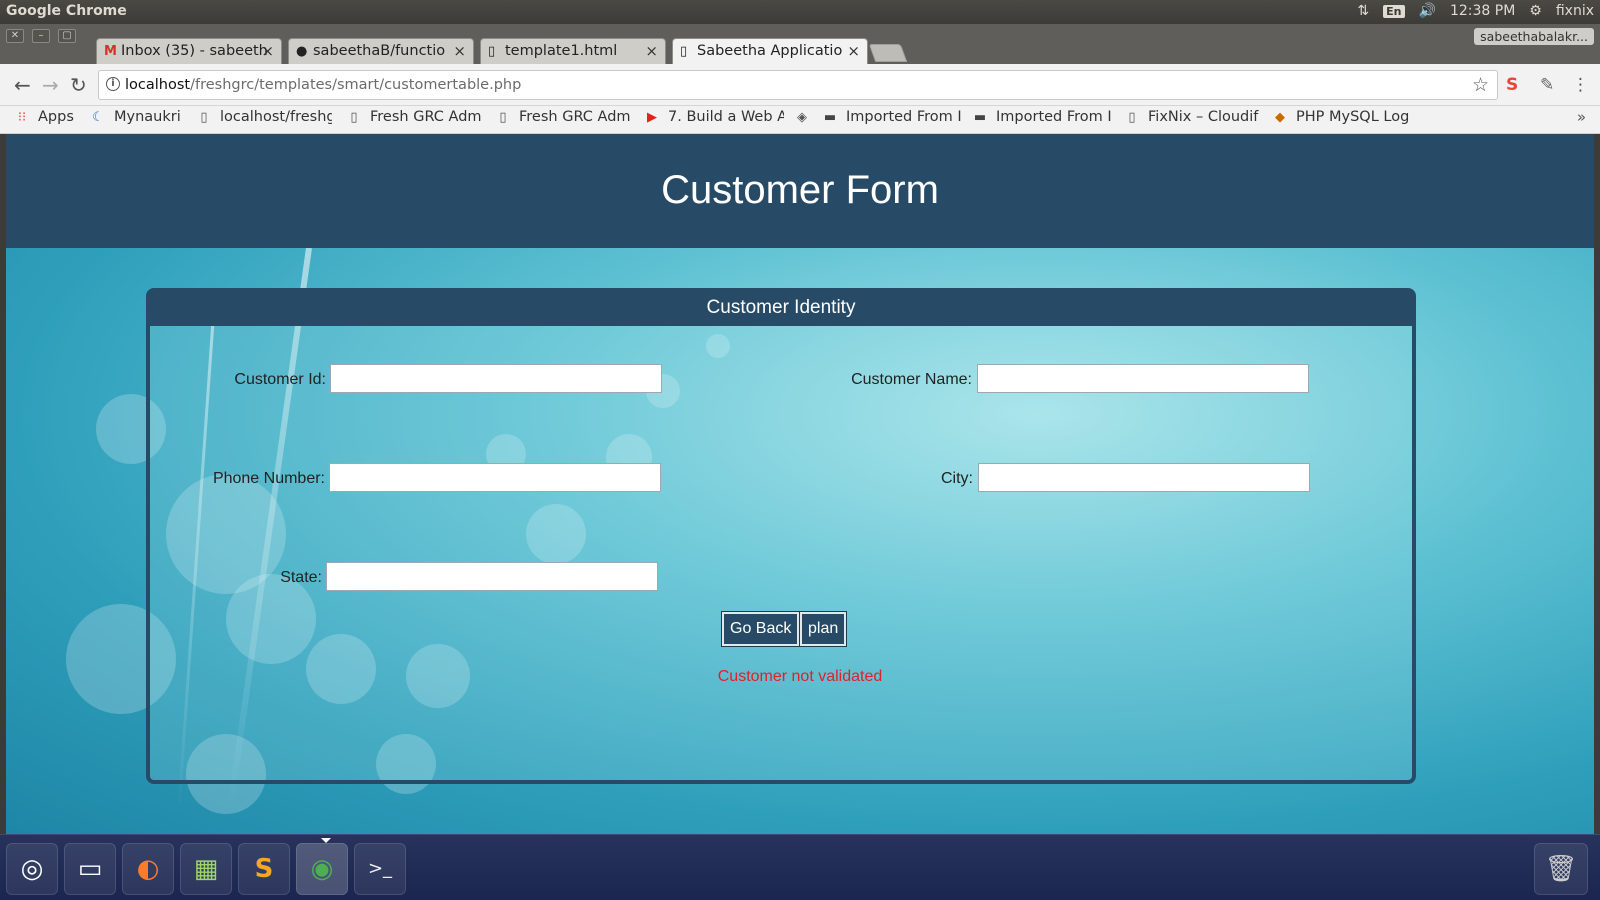 This screenshot has height=900, width=1600. Describe the element at coordinates (800, 867) in the screenshot. I see `launcher-dock: ◎ ▭ ◐ ▦ S ◉ >_ 🗑` at that location.